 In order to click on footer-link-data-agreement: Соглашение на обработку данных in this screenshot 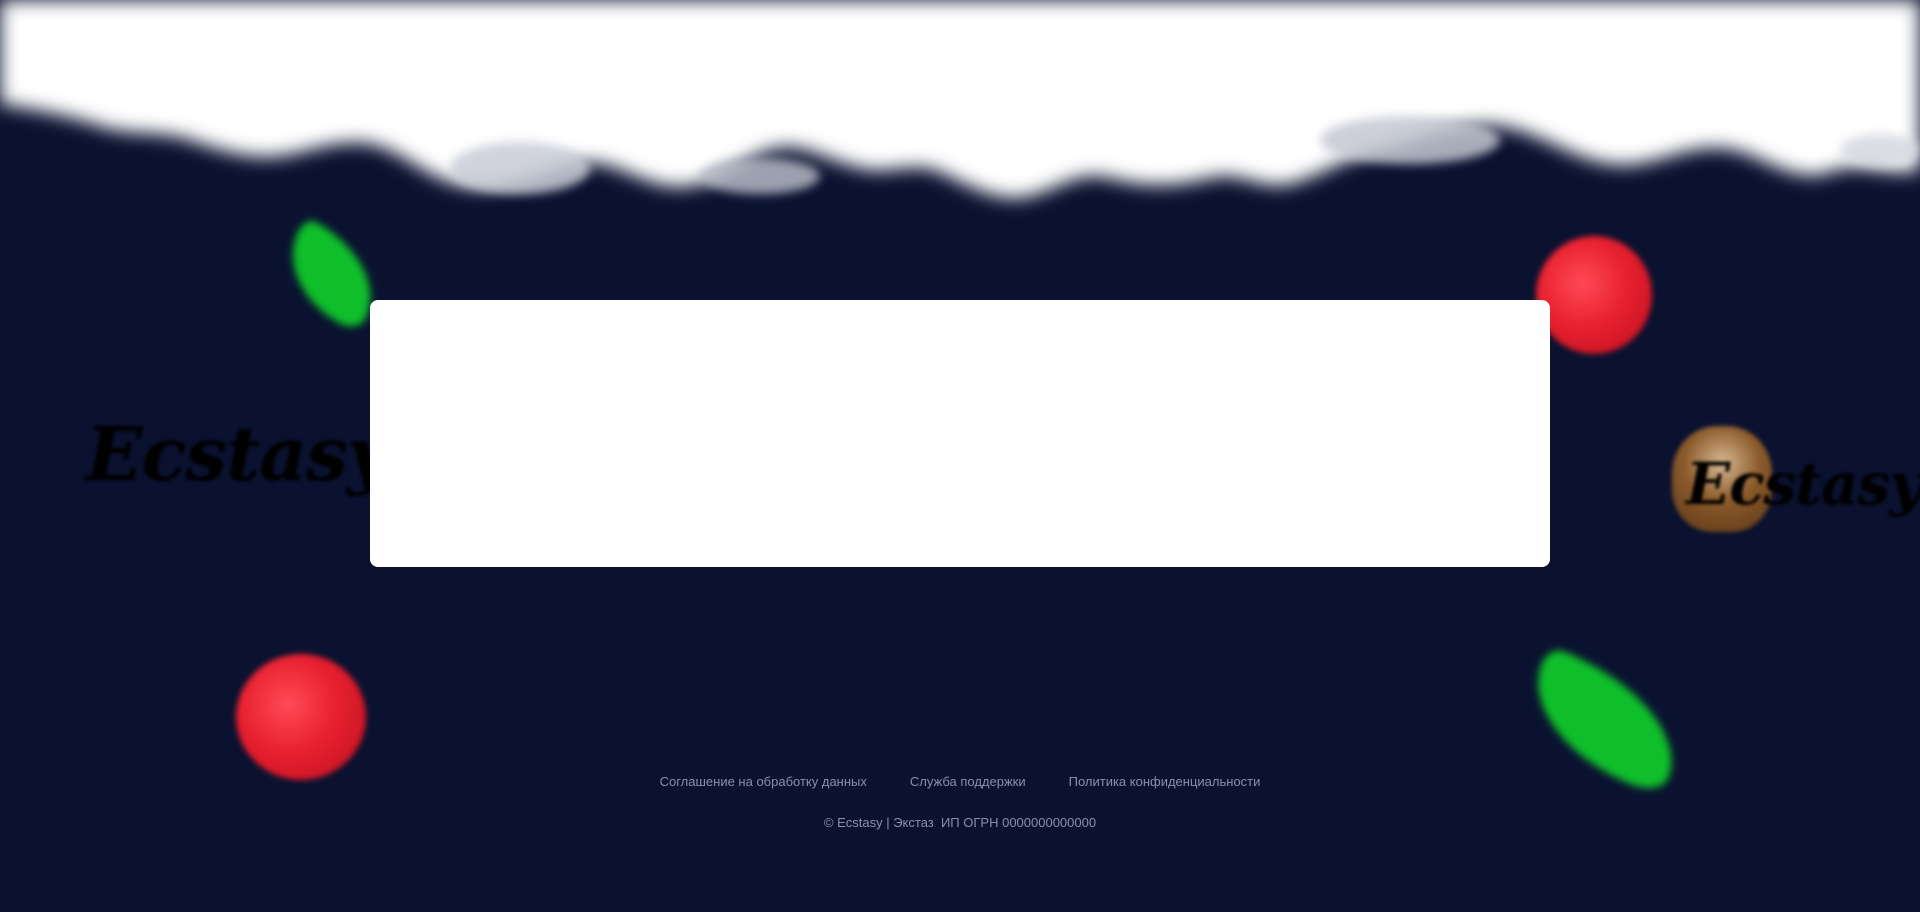, I will do `click(763, 781)`.